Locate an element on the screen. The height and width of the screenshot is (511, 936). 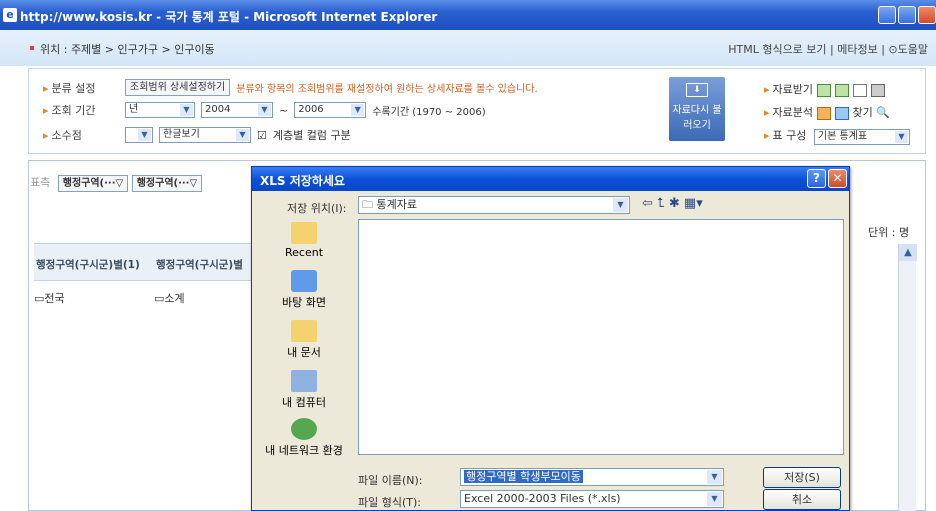
layout-select: 기본 통계표 ▼ is located at coordinates (861, 137).